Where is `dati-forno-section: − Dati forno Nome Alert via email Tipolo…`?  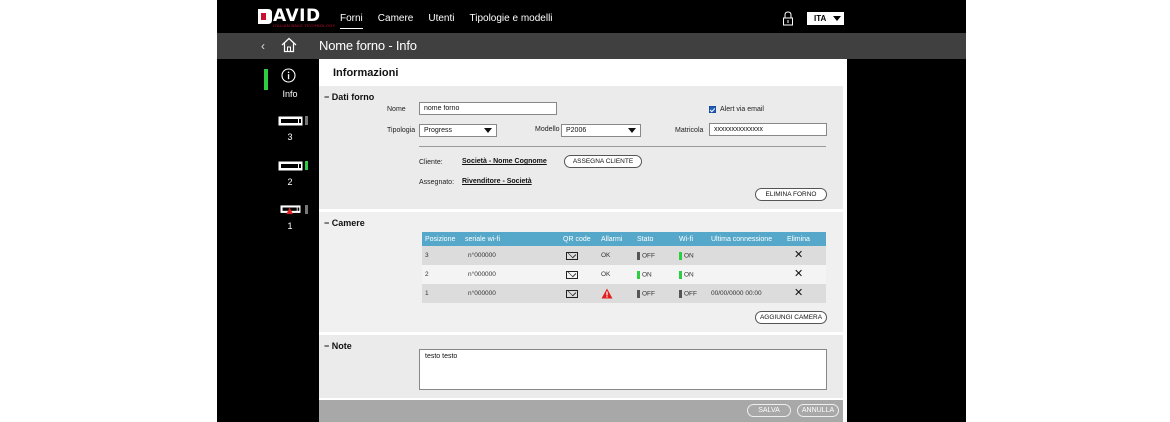 dati-forno-section: − Dati forno Nome Alert via email Tipolo… is located at coordinates (581, 147).